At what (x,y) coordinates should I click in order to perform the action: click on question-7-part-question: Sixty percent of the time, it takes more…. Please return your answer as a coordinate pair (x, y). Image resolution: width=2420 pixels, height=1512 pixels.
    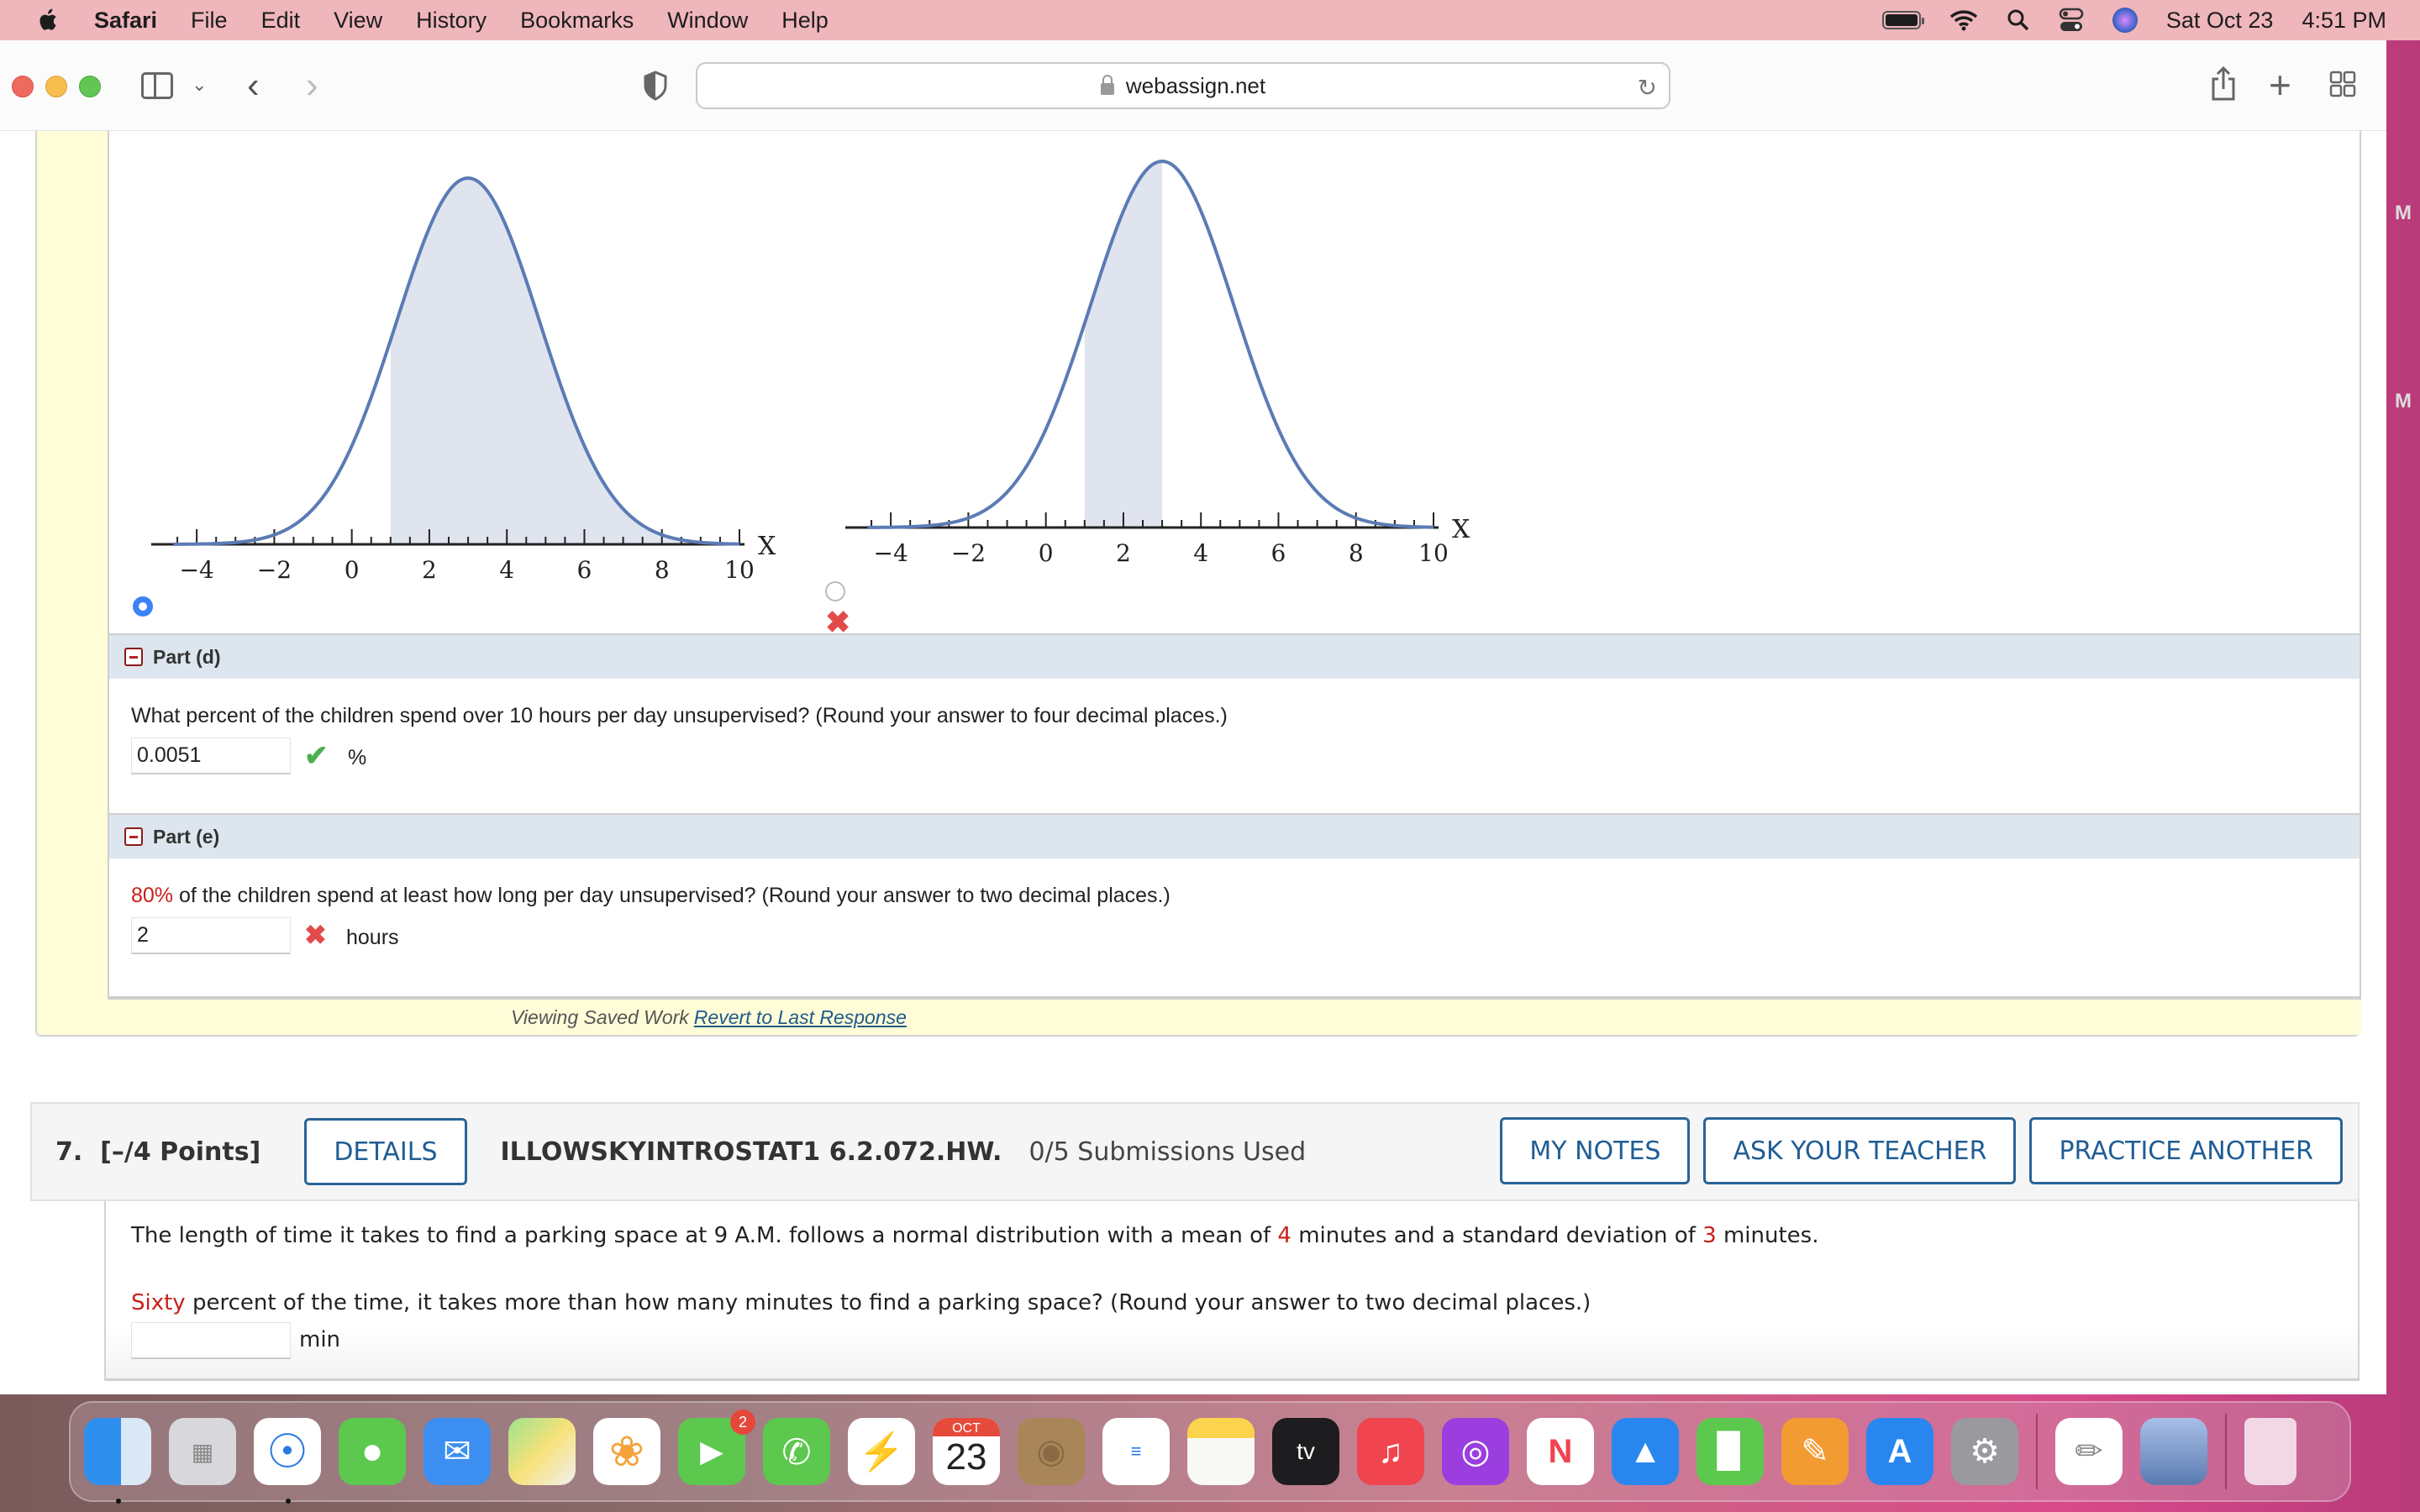
    Looking at the image, I should click on (861, 1302).